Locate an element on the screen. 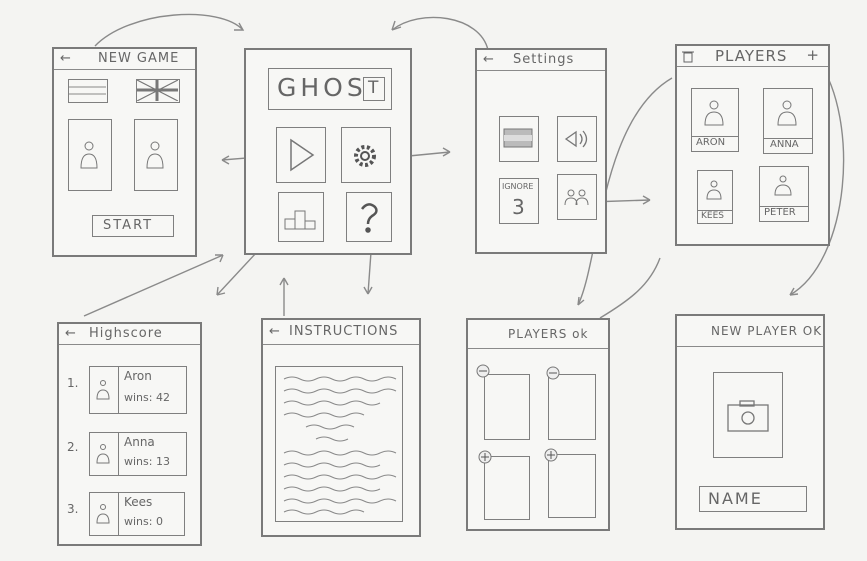  player-name: Anna is located at coordinates (139, 442).